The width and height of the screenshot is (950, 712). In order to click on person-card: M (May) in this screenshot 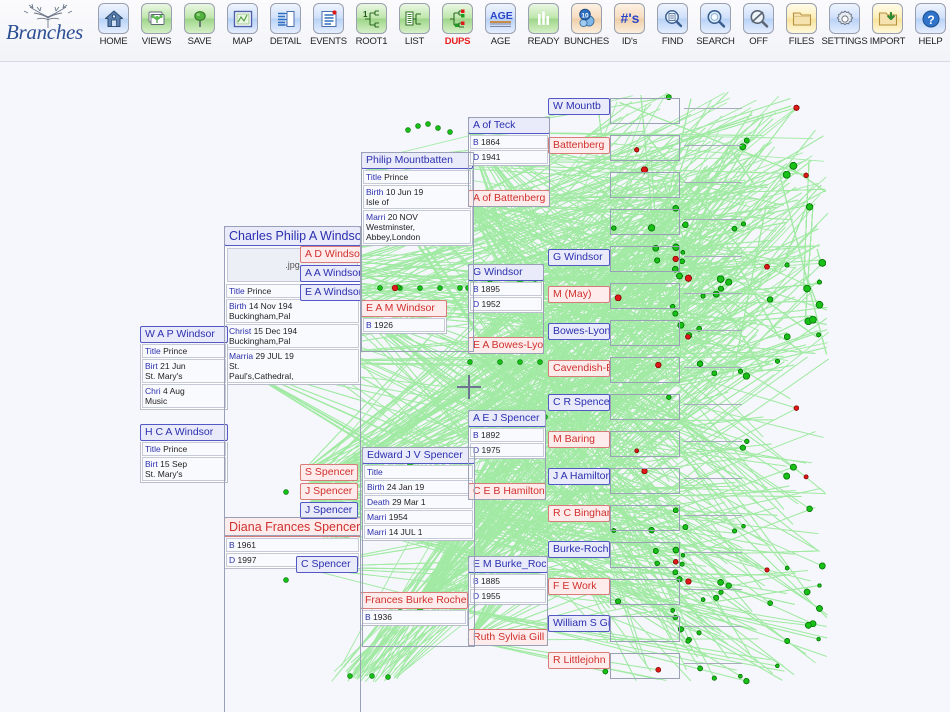, I will do `click(579, 294)`.